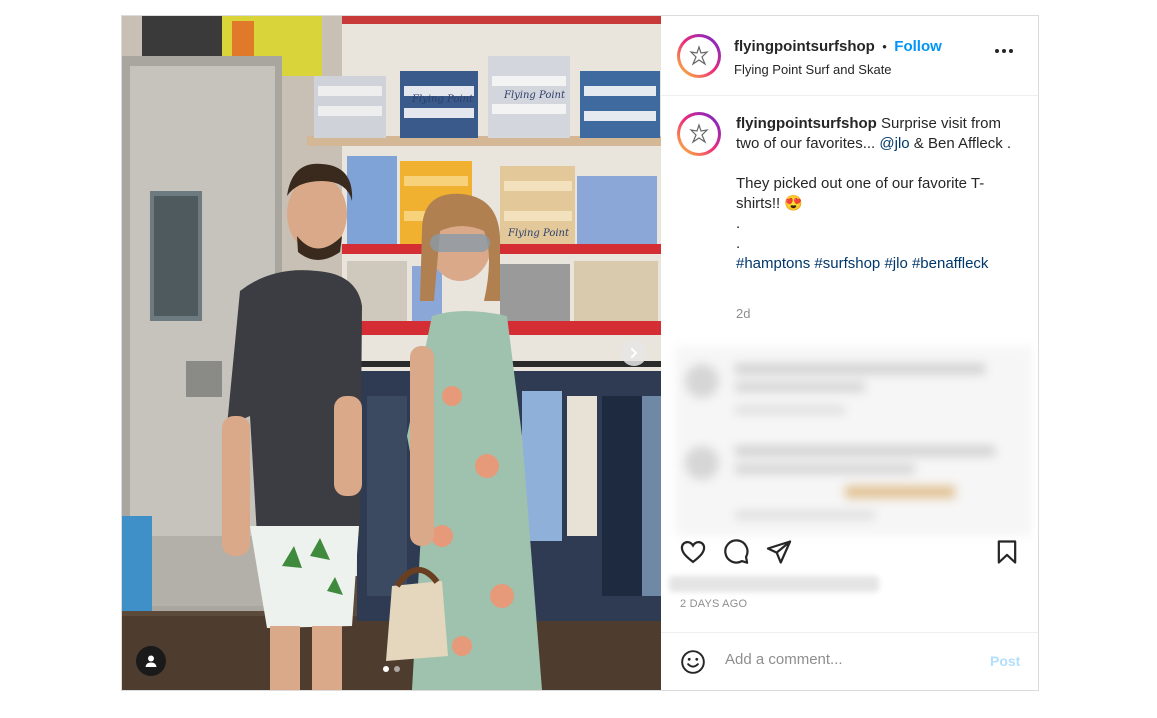 The width and height of the screenshot is (1157, 718). I want to click on comment-input, so click(845, 659).